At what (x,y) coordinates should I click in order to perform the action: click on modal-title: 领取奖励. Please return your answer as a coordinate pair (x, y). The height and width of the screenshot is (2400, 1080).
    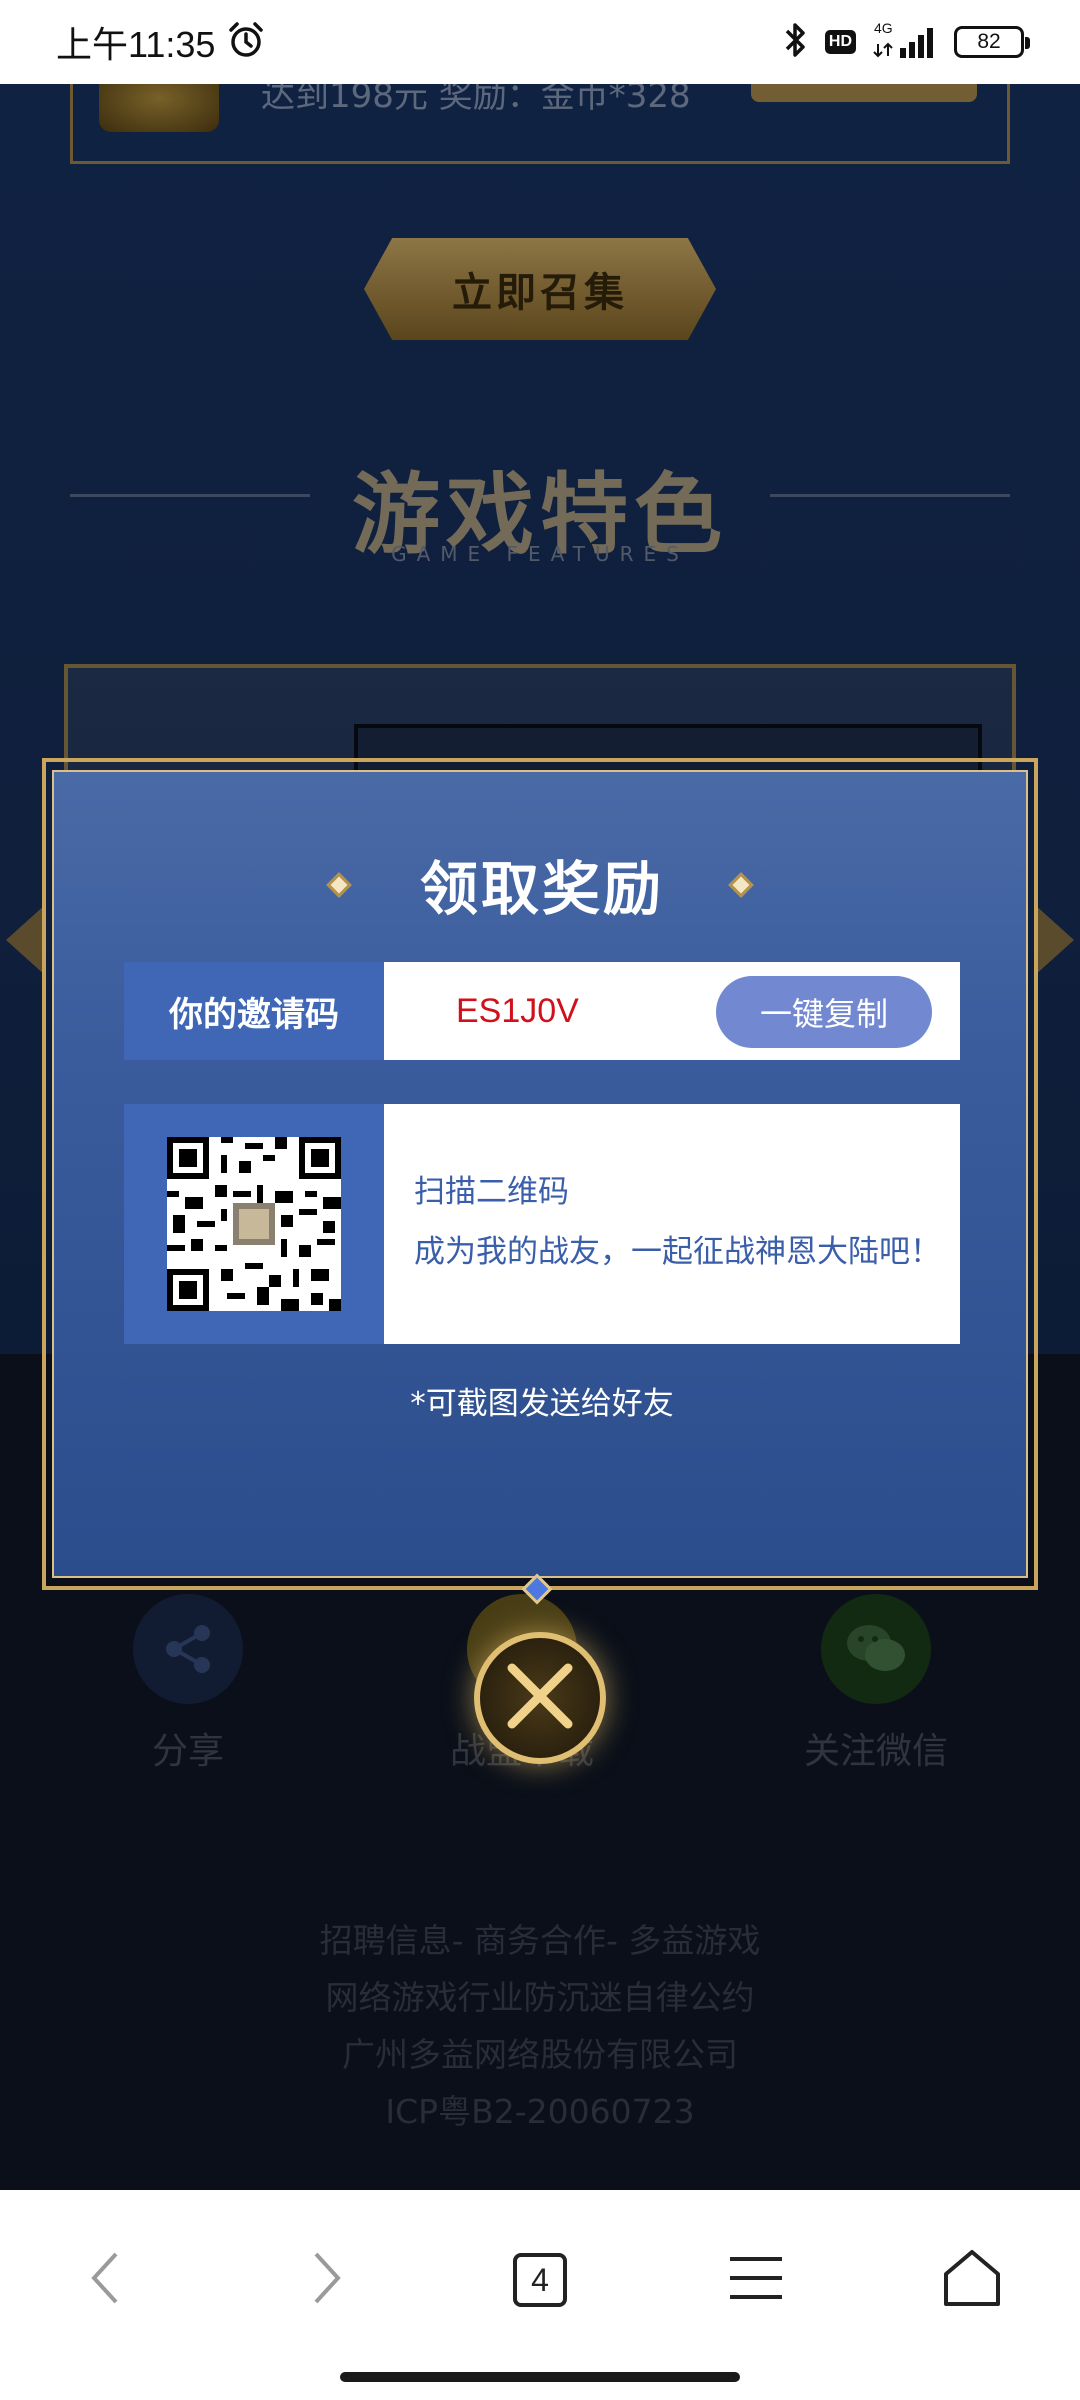
    Looking at the image, I should click on (541, 889).